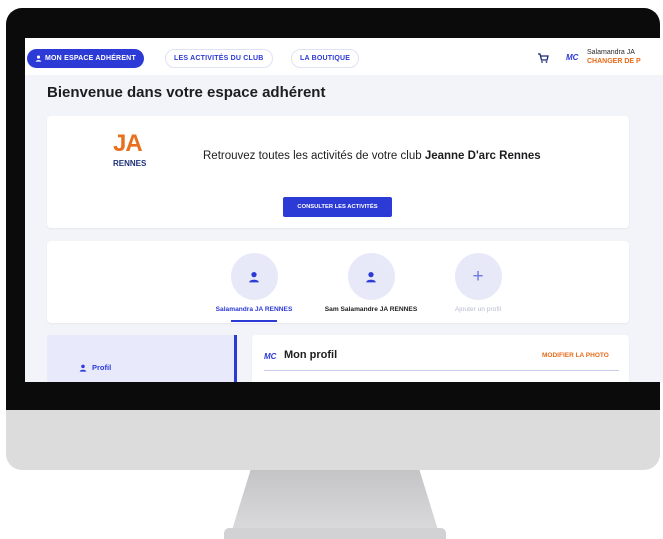 This screenshot has height=539, width=663. I want to click on add-profile-label: Ajouter un profil, so click(478, 309).